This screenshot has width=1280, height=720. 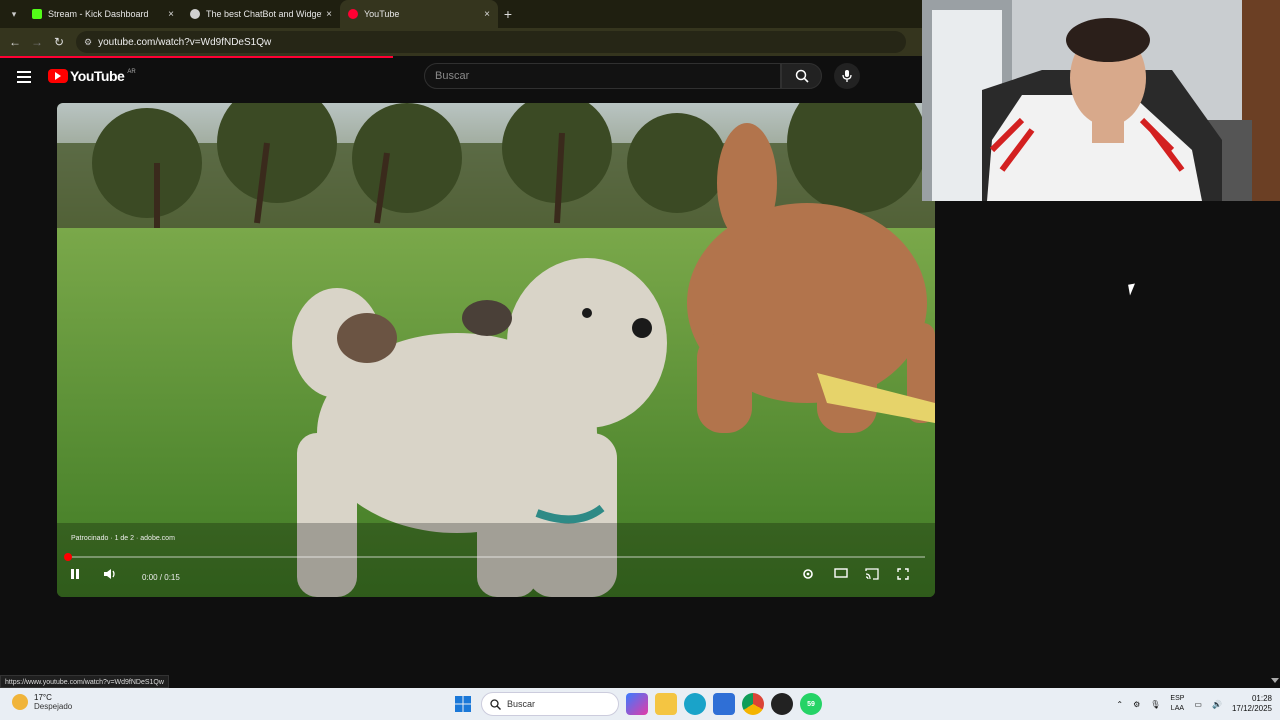 What do you see at coordinates (1251, 708) in the screenshot?
I see `clock-date: 17/12/2025` at bounding box center [1251, 708].